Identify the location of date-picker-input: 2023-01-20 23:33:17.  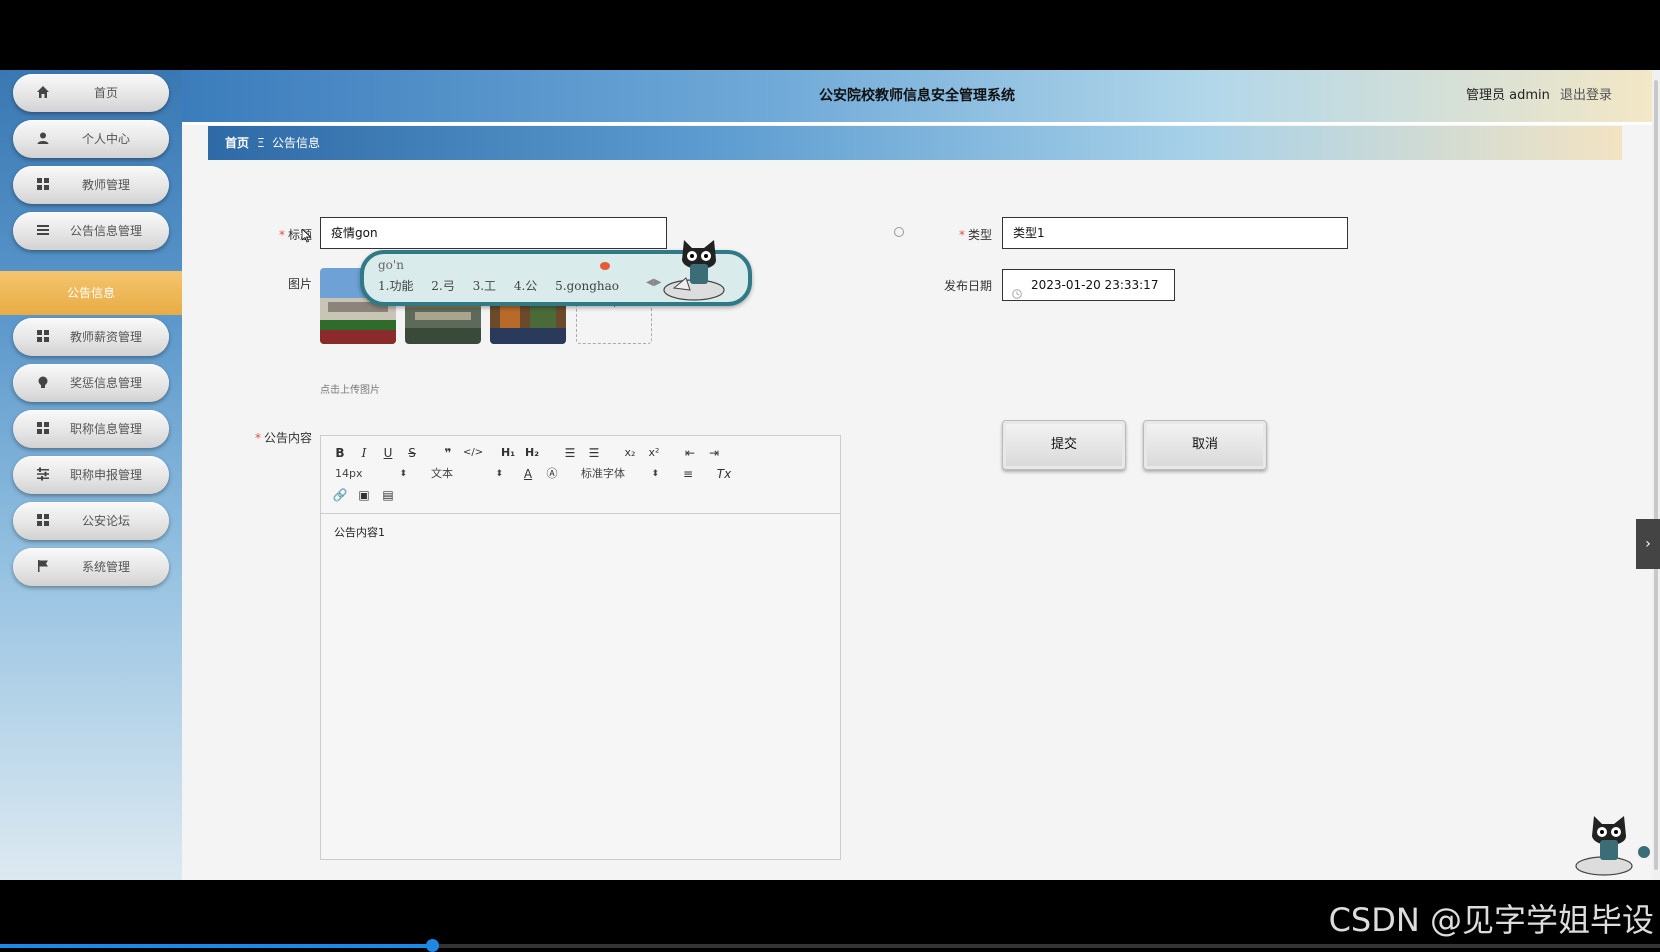
(1088, 285).